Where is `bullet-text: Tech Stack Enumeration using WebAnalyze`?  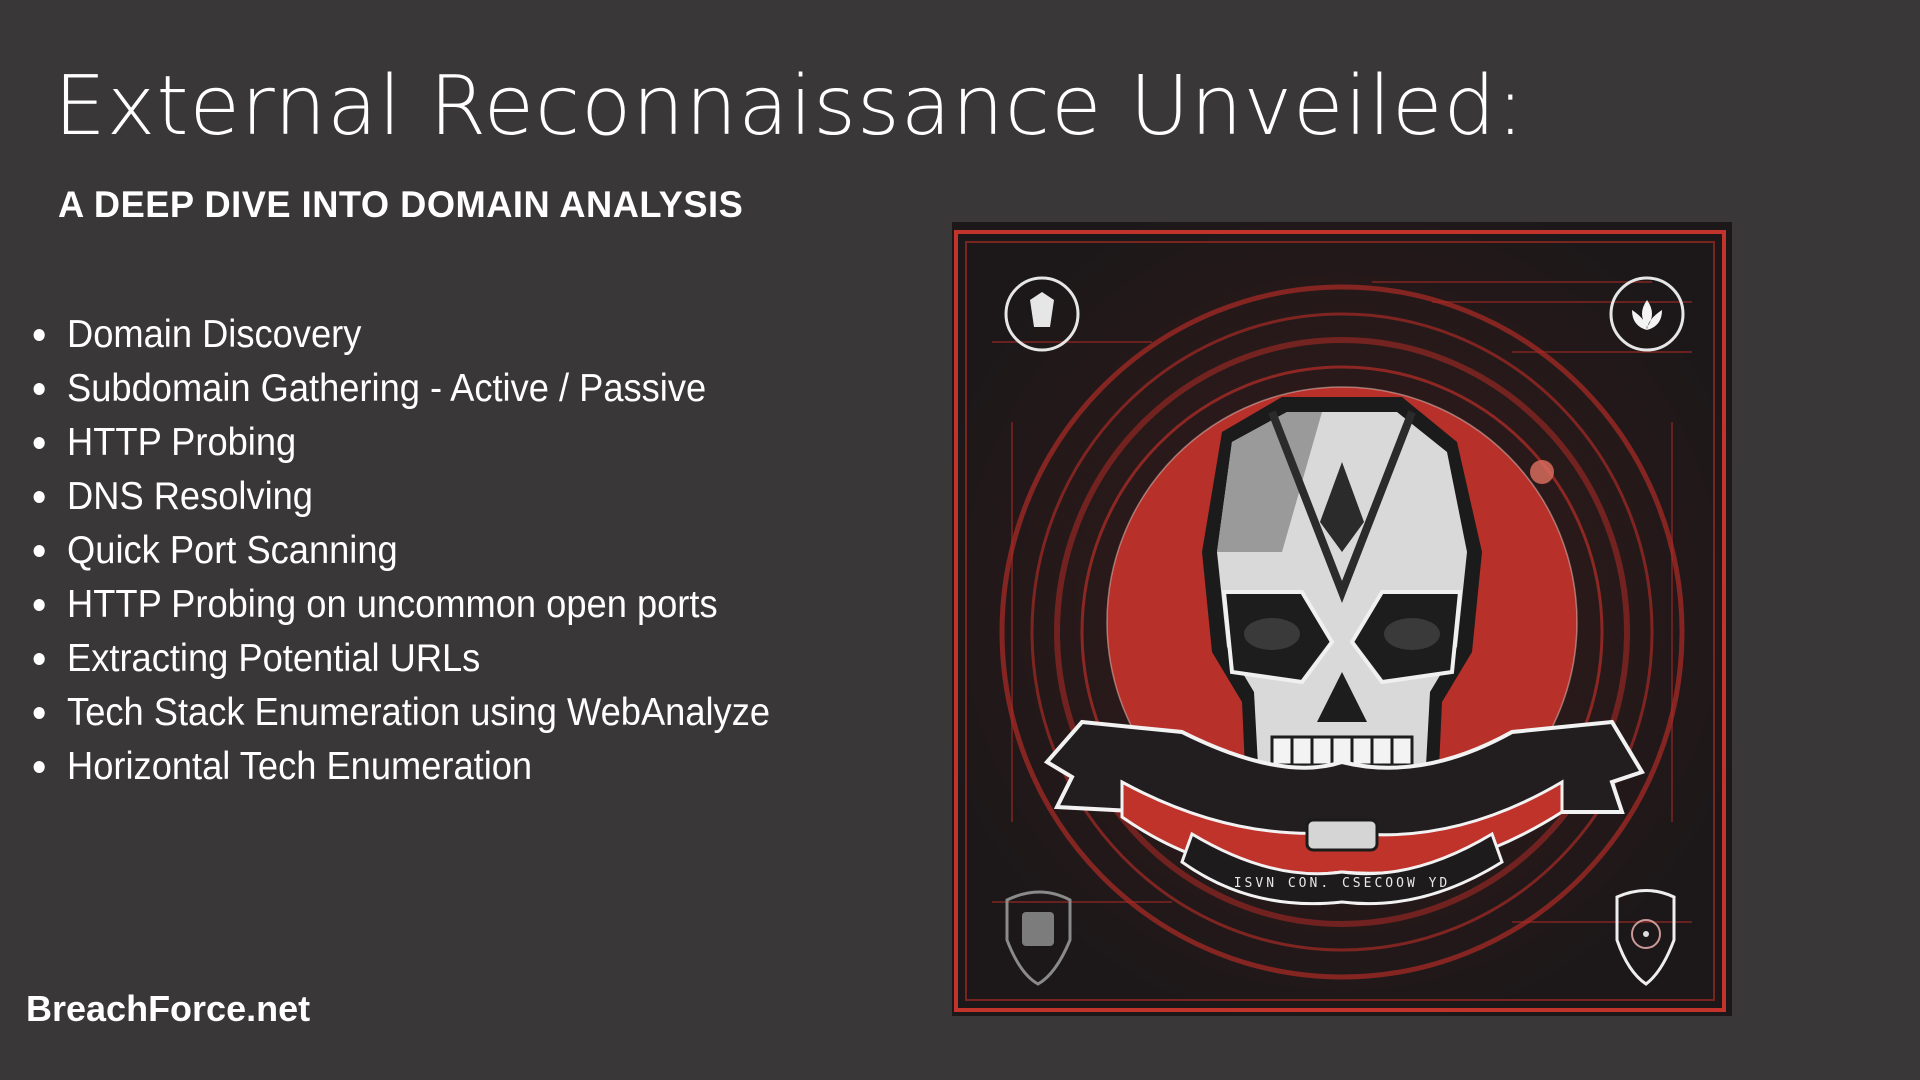 bullet-text: Tech Stack Enumeration using WebAnalyze is located at coordinates (419, 712).